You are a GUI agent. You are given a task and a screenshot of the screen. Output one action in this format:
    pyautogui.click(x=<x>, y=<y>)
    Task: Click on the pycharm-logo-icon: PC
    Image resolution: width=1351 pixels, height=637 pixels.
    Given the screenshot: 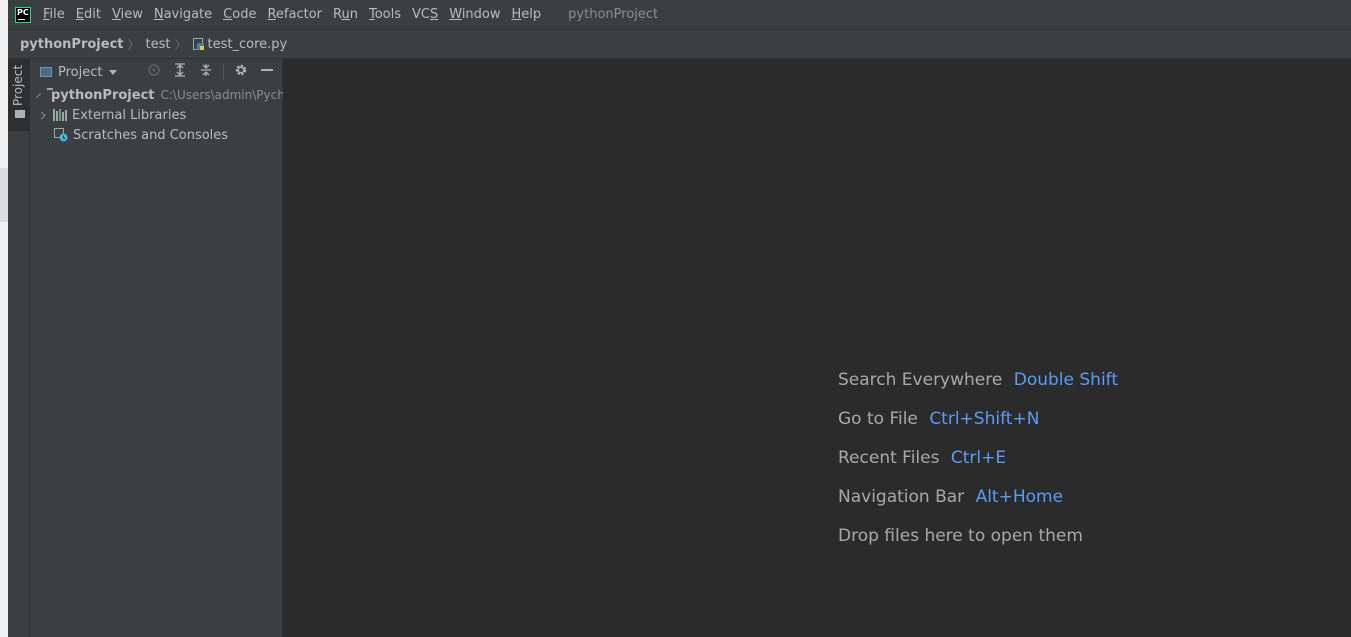 What is the action you would take?
    pyautogui.click(x=23, y=14)
    